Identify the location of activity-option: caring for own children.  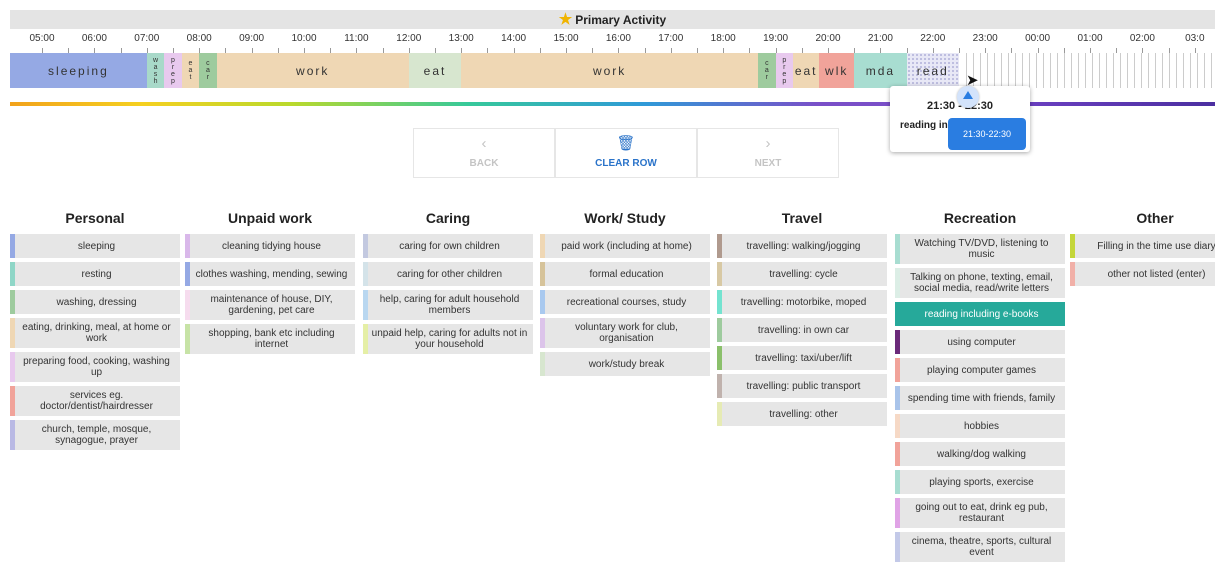
(448, 246).